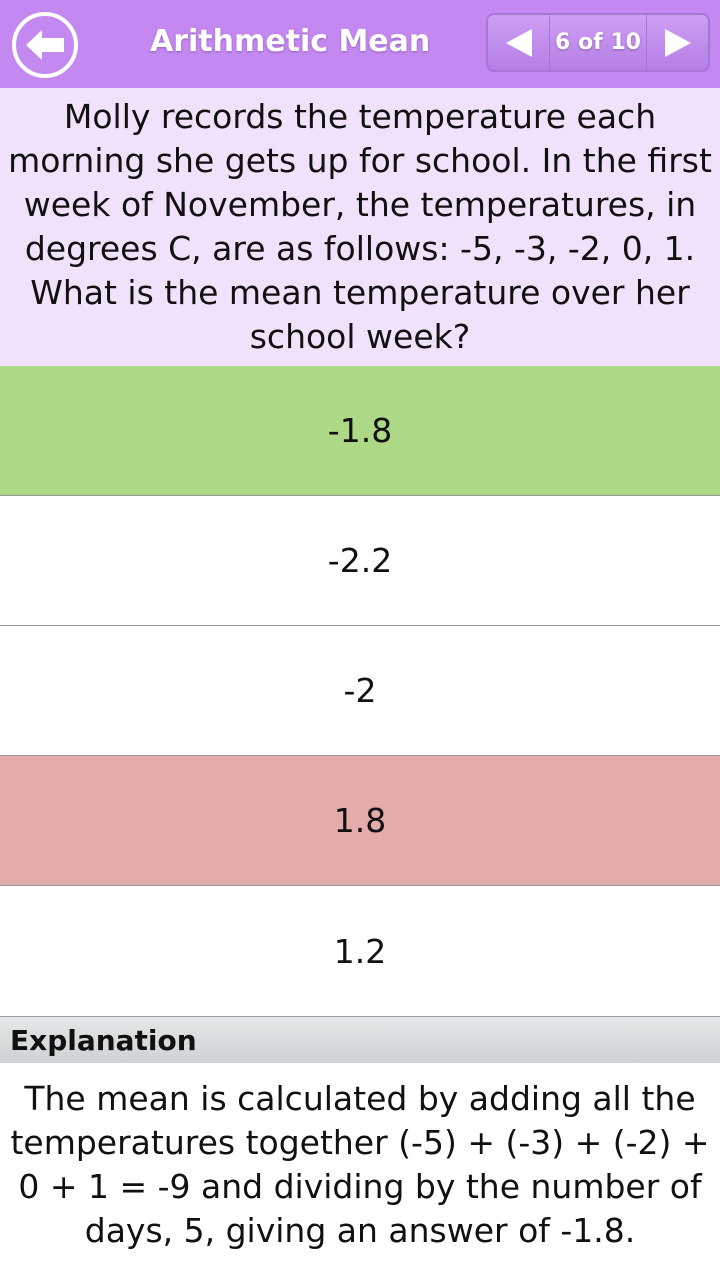 The height and width of the screenshot is (1280, 720). I want to click on page-title: Arithmetic Mean, so click(290, 41).